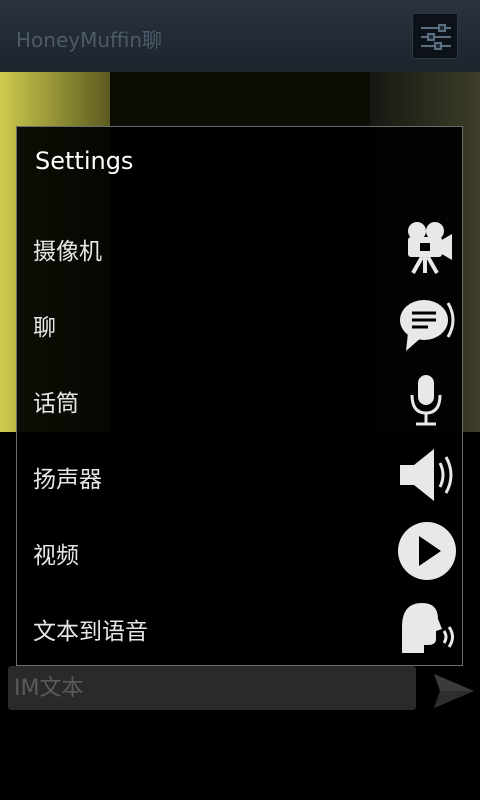 The image size is (480, 800). I want to click on send-icon, so click(454, 691).